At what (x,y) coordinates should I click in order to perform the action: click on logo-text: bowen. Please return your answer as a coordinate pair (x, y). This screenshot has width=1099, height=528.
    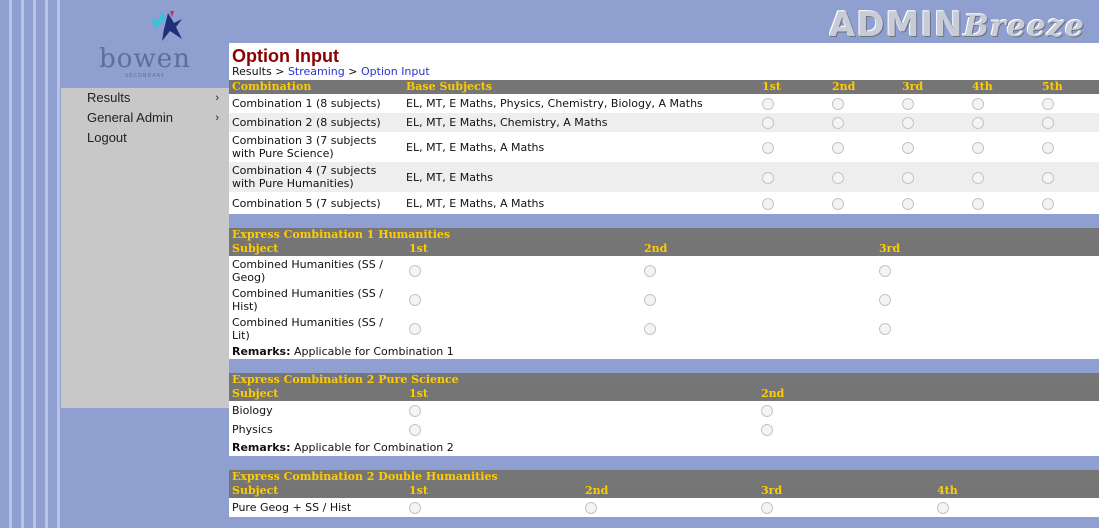
    Looking at the image, I should click on (145, 59).